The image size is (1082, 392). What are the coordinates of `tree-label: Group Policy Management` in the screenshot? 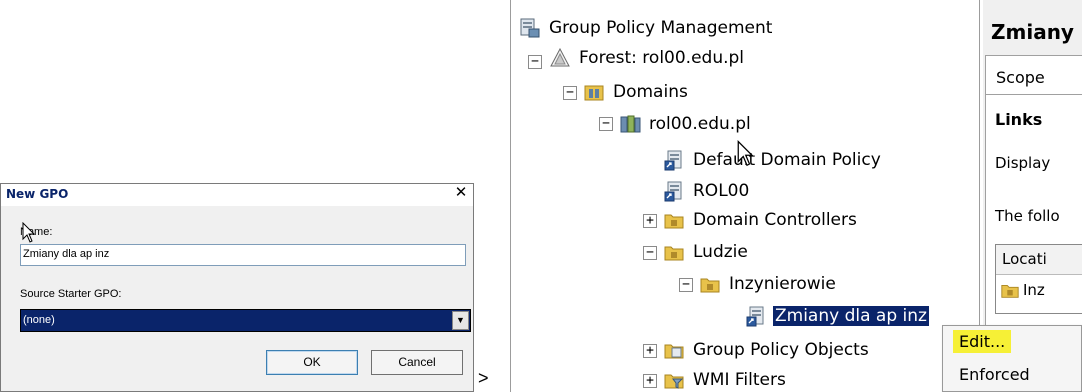 It's located at (661, 28).